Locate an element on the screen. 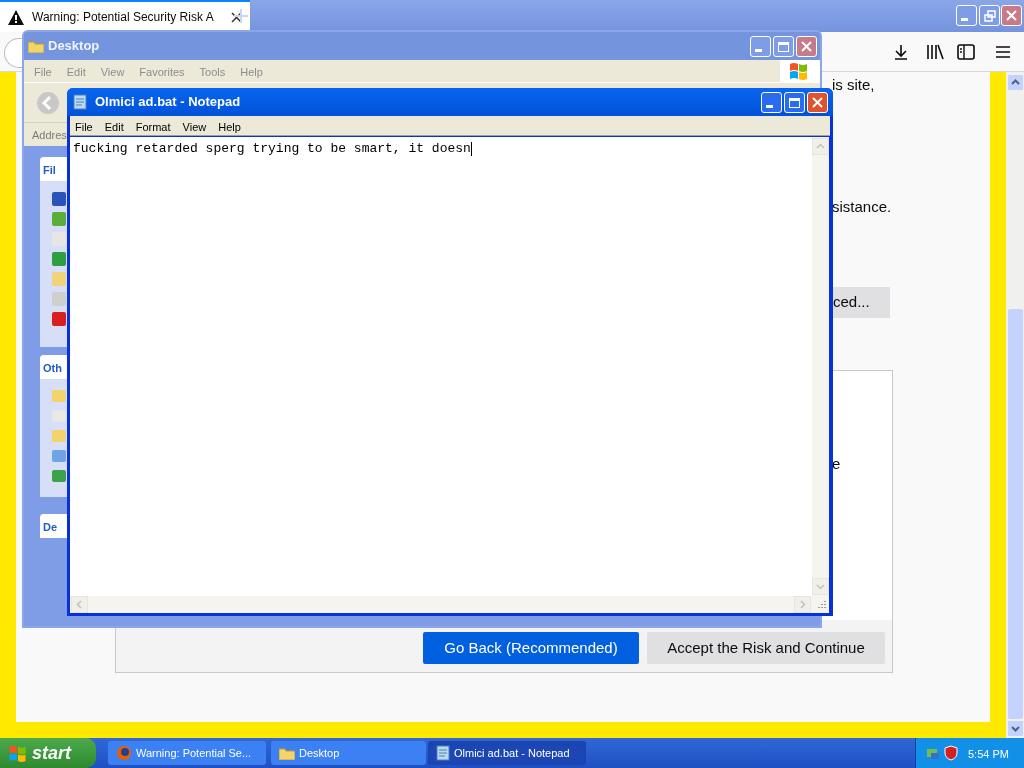 The height and width of the screenshot is (768, 1024). start-button: start is located at coordinates (48, 753).